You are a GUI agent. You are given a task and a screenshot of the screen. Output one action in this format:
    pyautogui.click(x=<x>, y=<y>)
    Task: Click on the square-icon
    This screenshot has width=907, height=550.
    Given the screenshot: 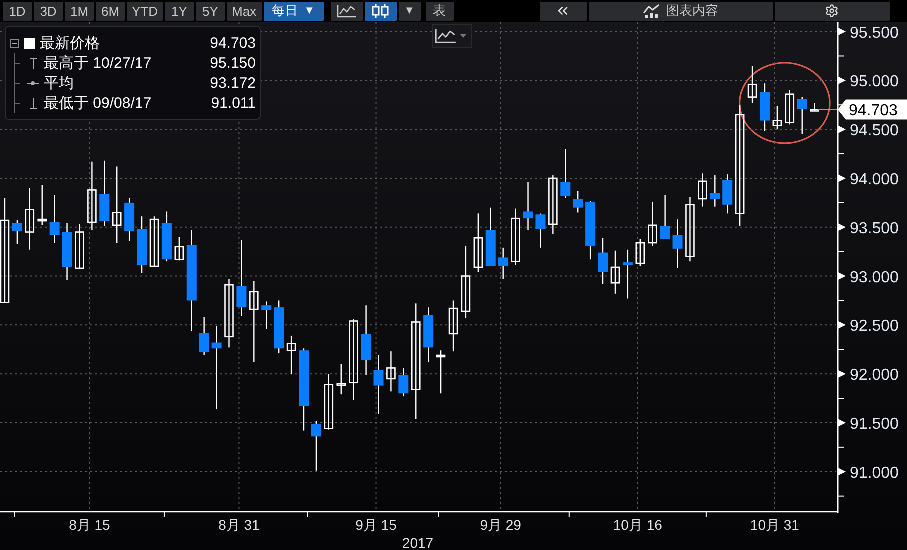 What is the action you would take?
    pyautogui.click(x=29, y=43)
    